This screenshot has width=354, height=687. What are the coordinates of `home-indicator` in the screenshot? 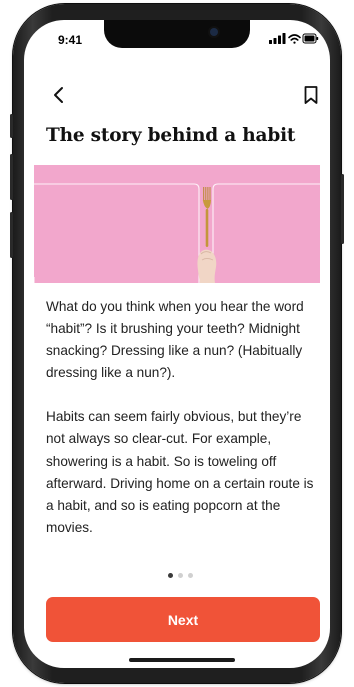 It's located at (182, 660).